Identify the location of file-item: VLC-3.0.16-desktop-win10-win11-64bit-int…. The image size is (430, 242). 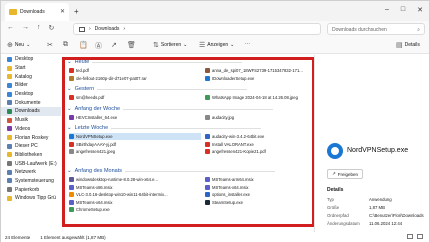
(135, 194).